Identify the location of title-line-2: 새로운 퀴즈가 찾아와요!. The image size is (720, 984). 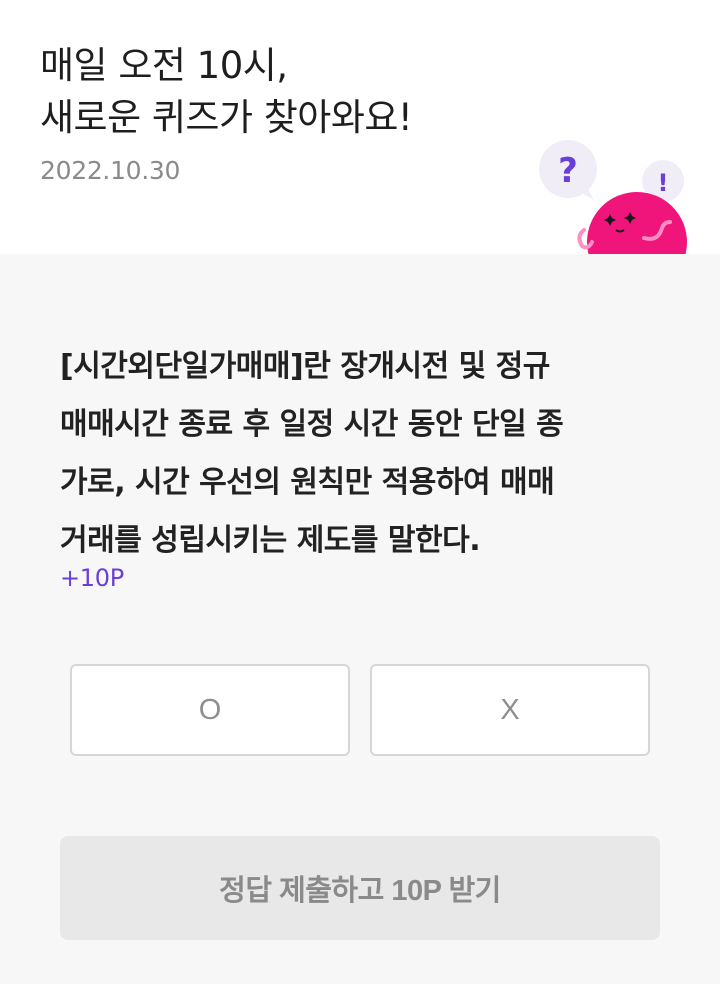
(226, 117).